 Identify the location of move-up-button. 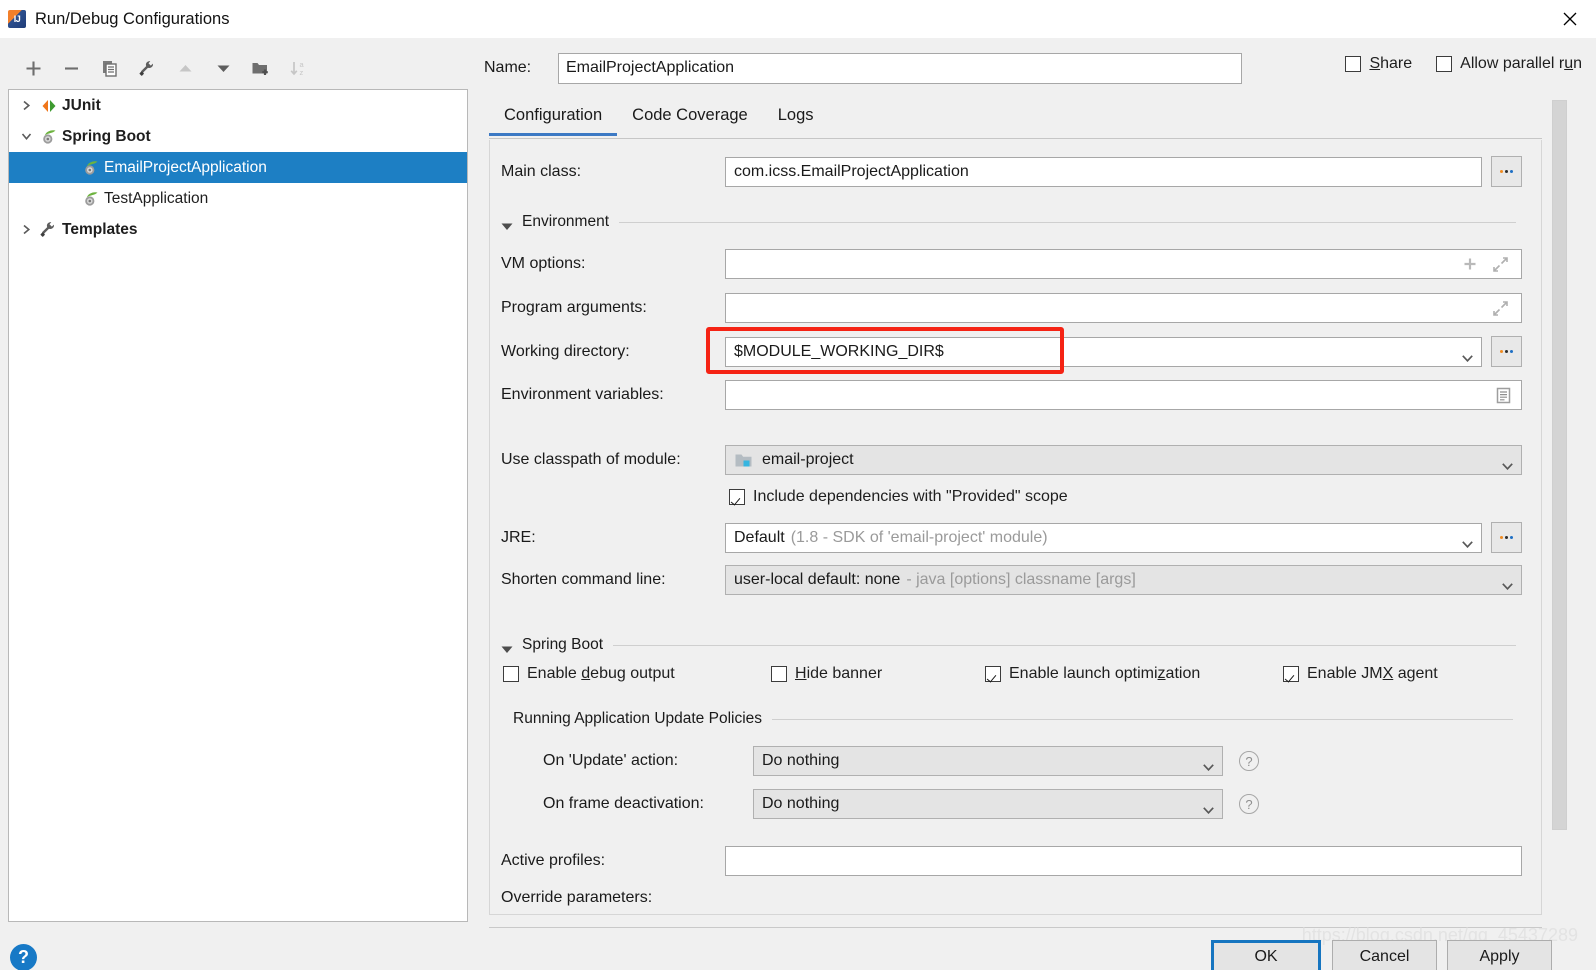
(185, 68).